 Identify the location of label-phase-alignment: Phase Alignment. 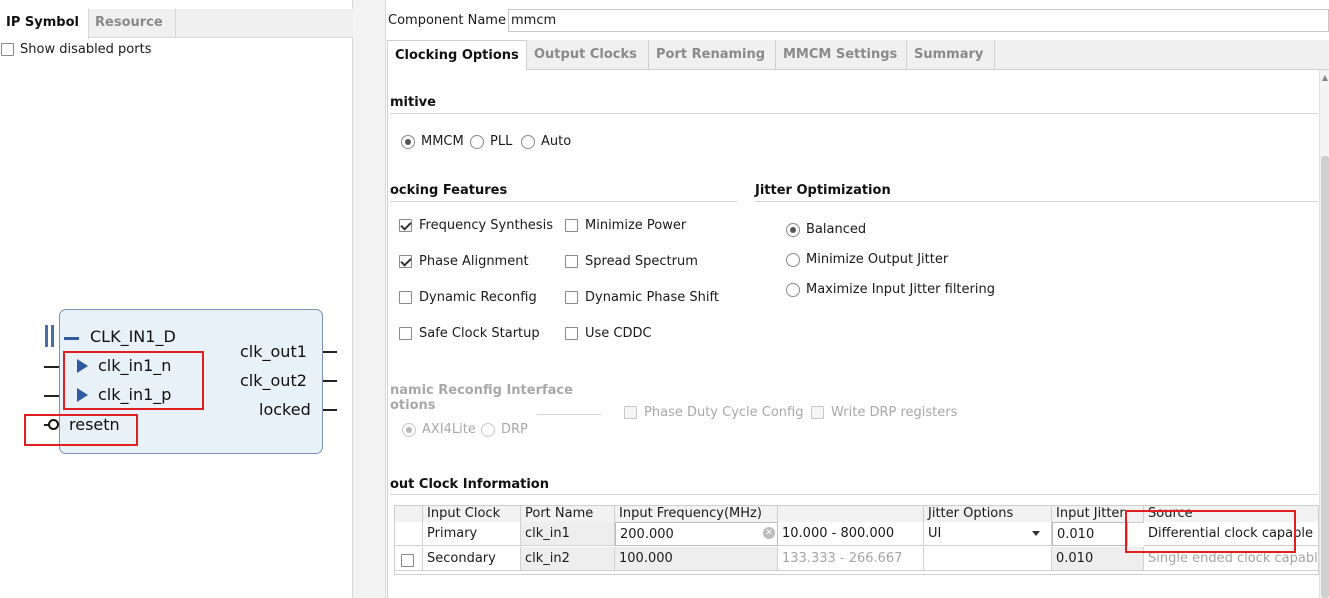
(474, 261).